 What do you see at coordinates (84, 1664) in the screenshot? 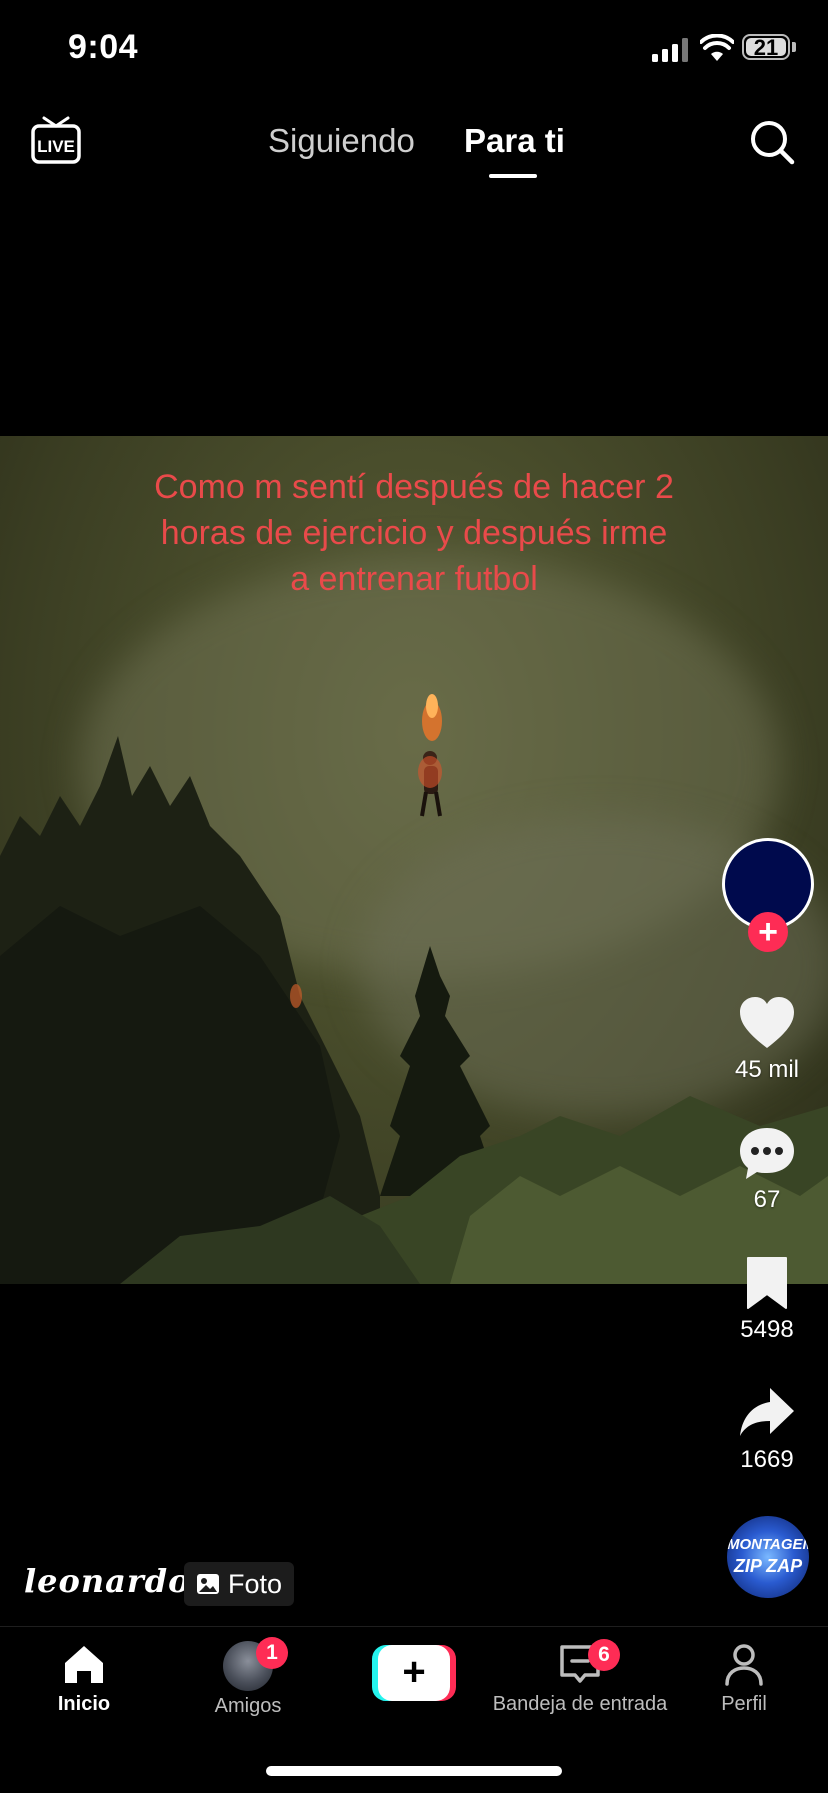
I see `home-icon` at bounding box center [84, 1664].